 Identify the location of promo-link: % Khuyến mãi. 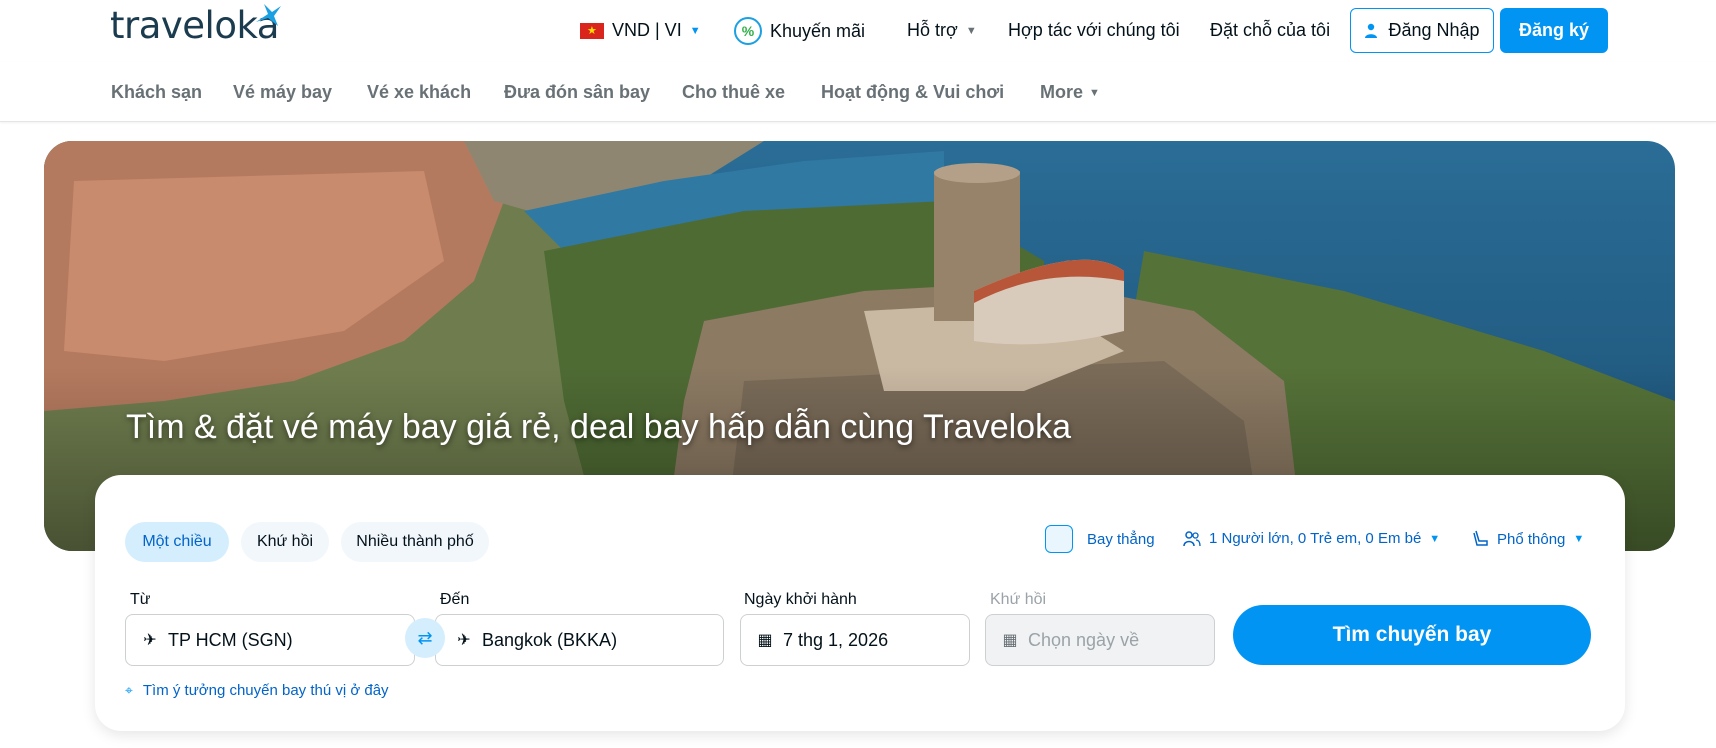
(799, 31).